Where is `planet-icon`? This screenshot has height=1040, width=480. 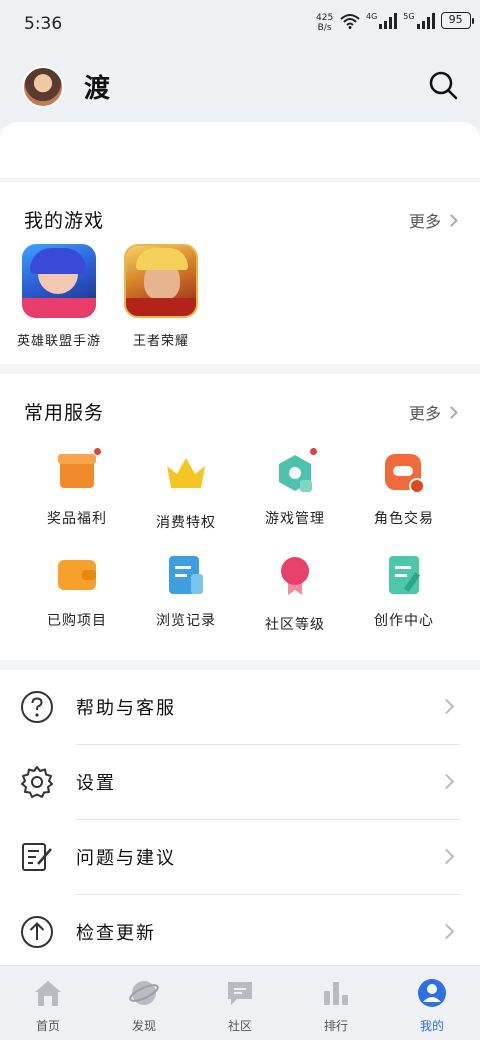 planet-icon is located at coordinates (144, 993).